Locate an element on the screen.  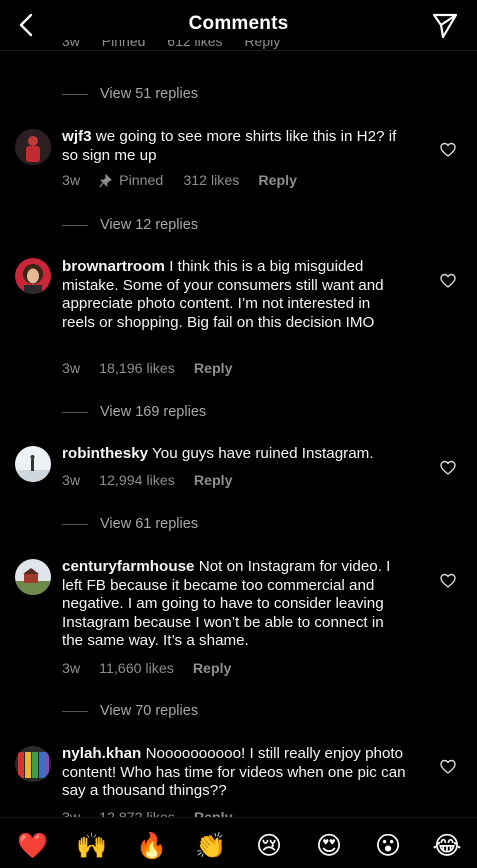
raising-hands-emoji: 🙌 is located at coordinates (91, 846).